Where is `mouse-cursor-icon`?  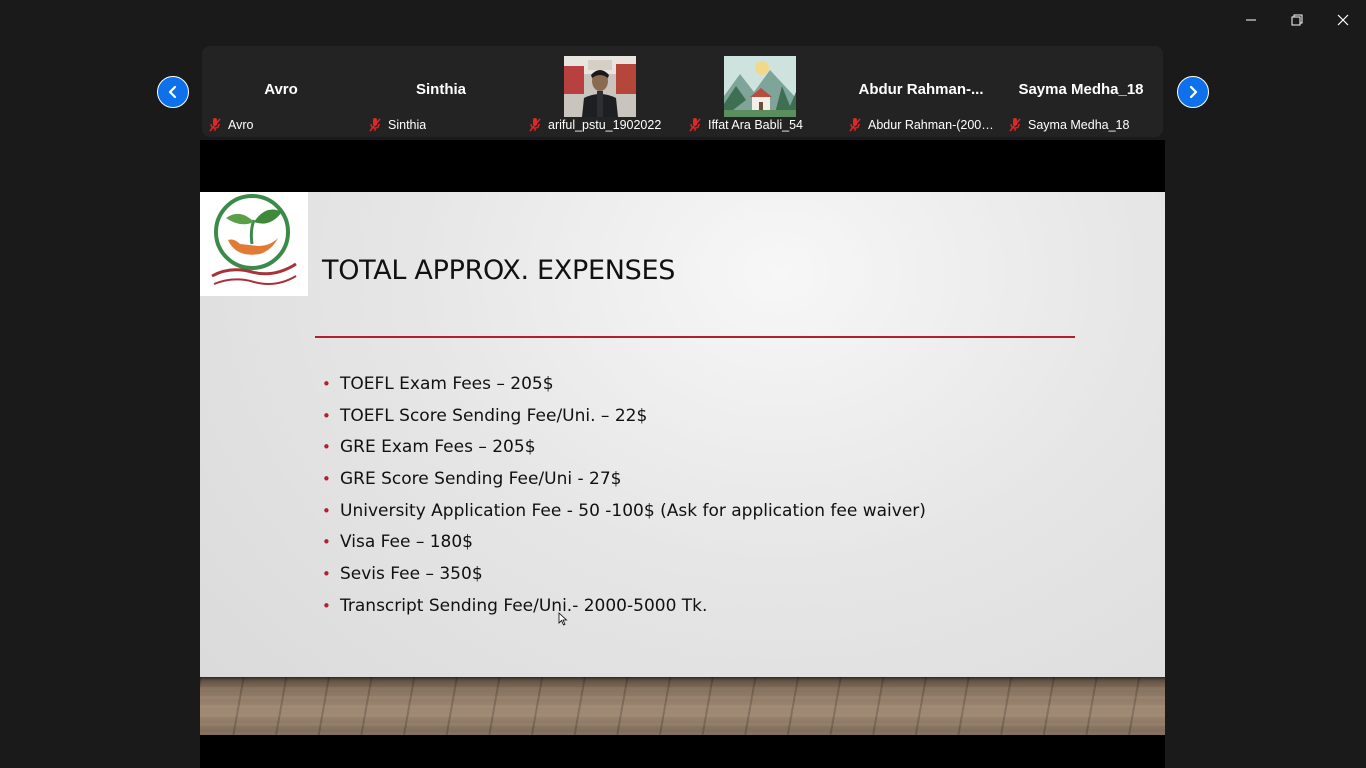 mouse-cursor-icon is located at coordinates (563, 619).